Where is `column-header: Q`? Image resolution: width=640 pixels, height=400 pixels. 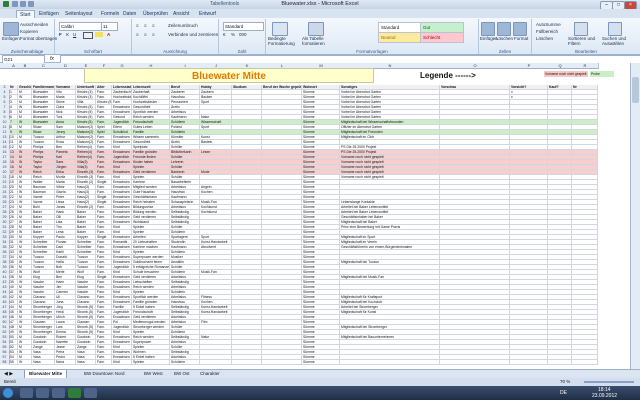
column-header: Q is located at coordinates (560, 66).